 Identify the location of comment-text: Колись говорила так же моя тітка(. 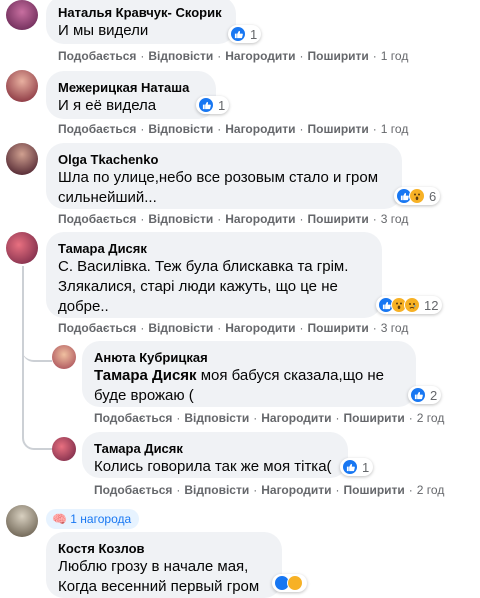
(213, 466).